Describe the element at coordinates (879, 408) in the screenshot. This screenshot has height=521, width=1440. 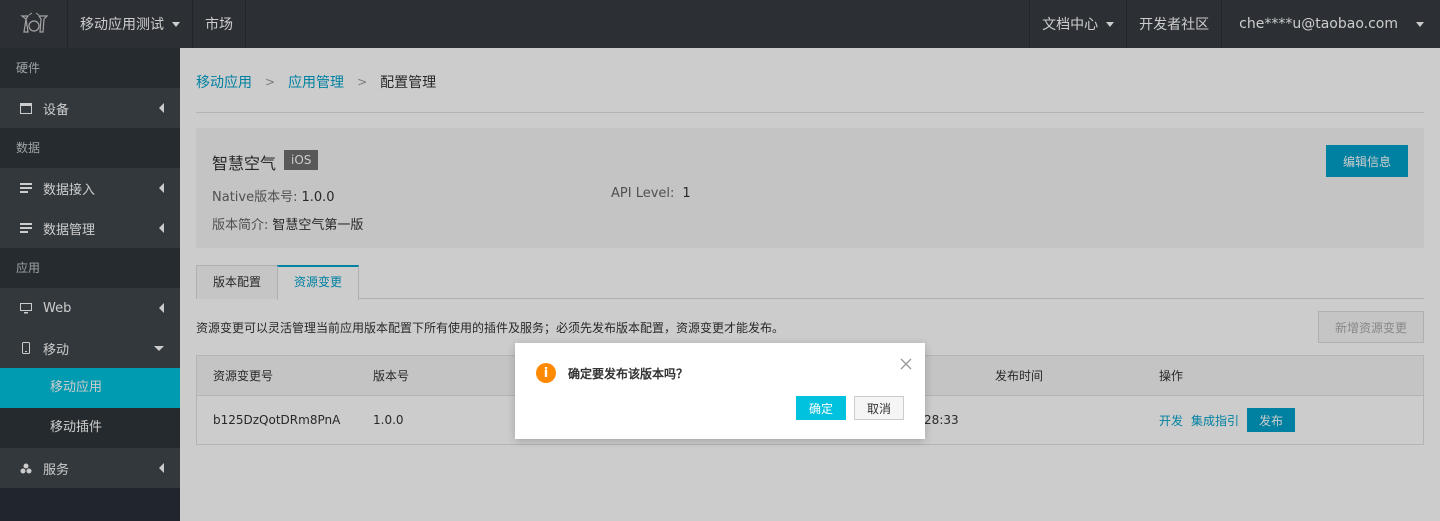
I see `cancel-button: 取消` at that location.